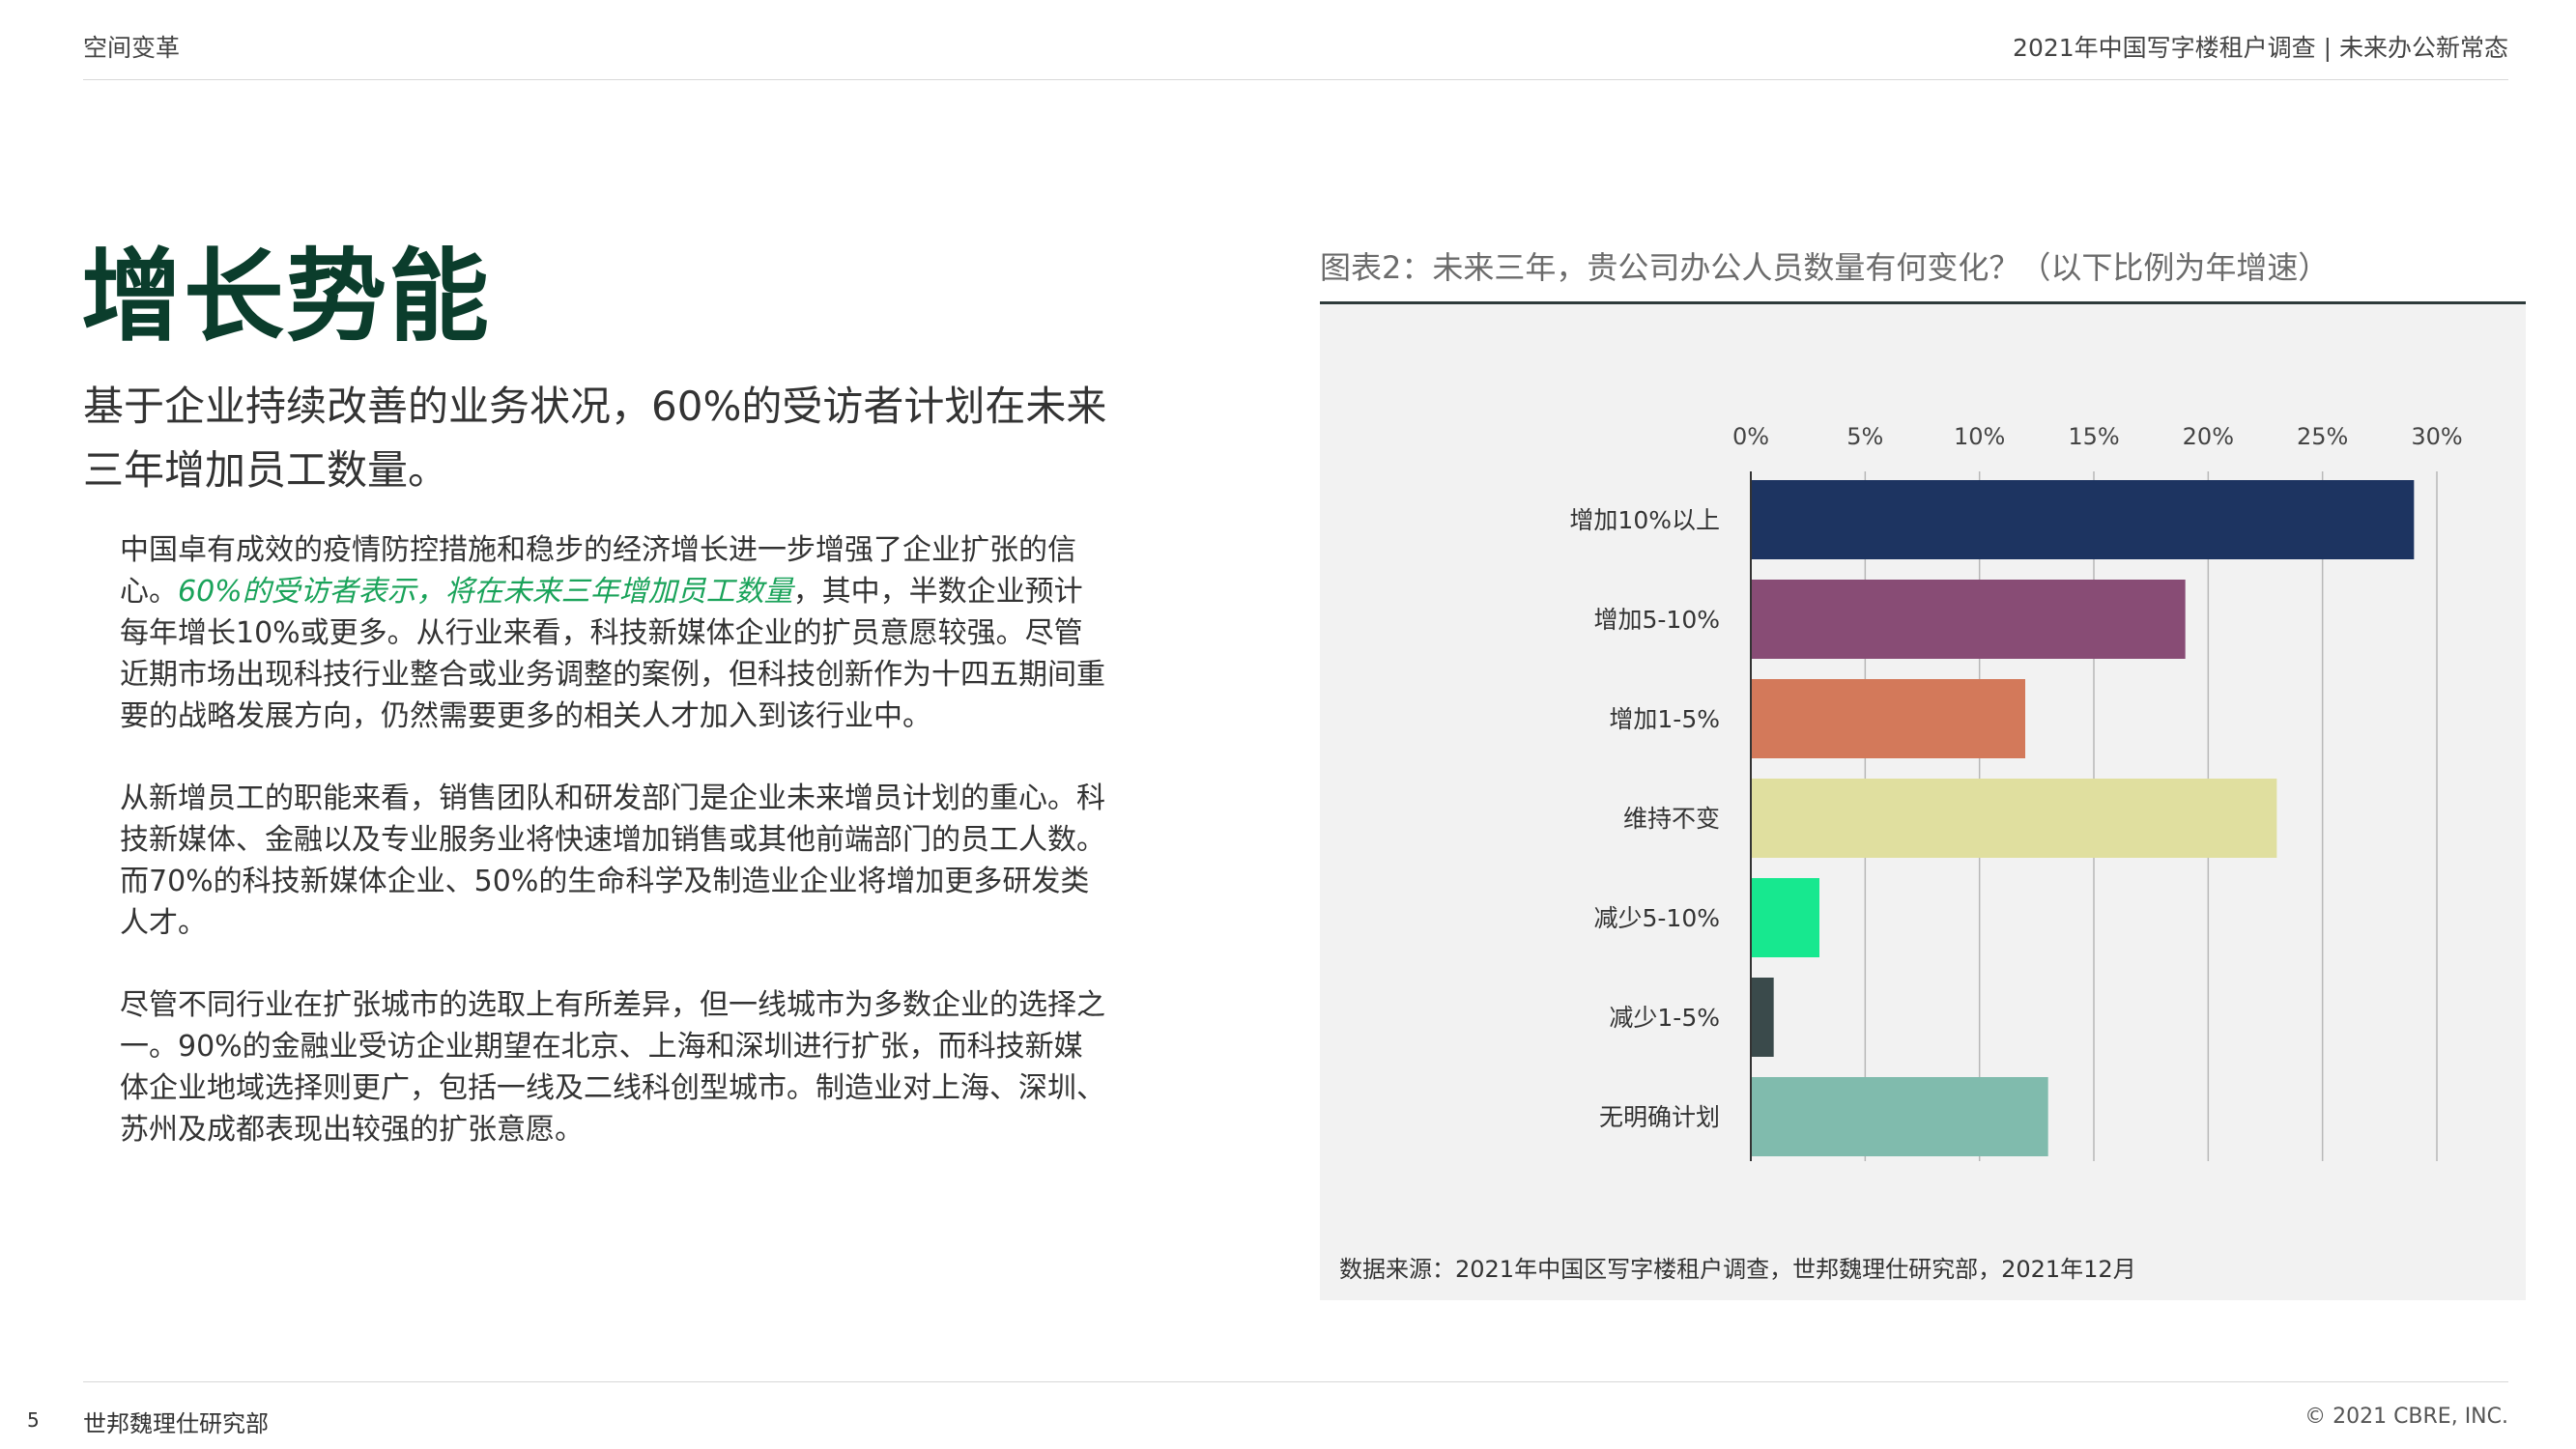 The width and height of the screenshot is (2576, 1449). Describe the element at coordinates (1738, 1269) in the screenshot. I see `chart-source: 数据来源：2021年中国区写字楼租户调查，世邦魏理仕研究部，2021年12月` at that location.